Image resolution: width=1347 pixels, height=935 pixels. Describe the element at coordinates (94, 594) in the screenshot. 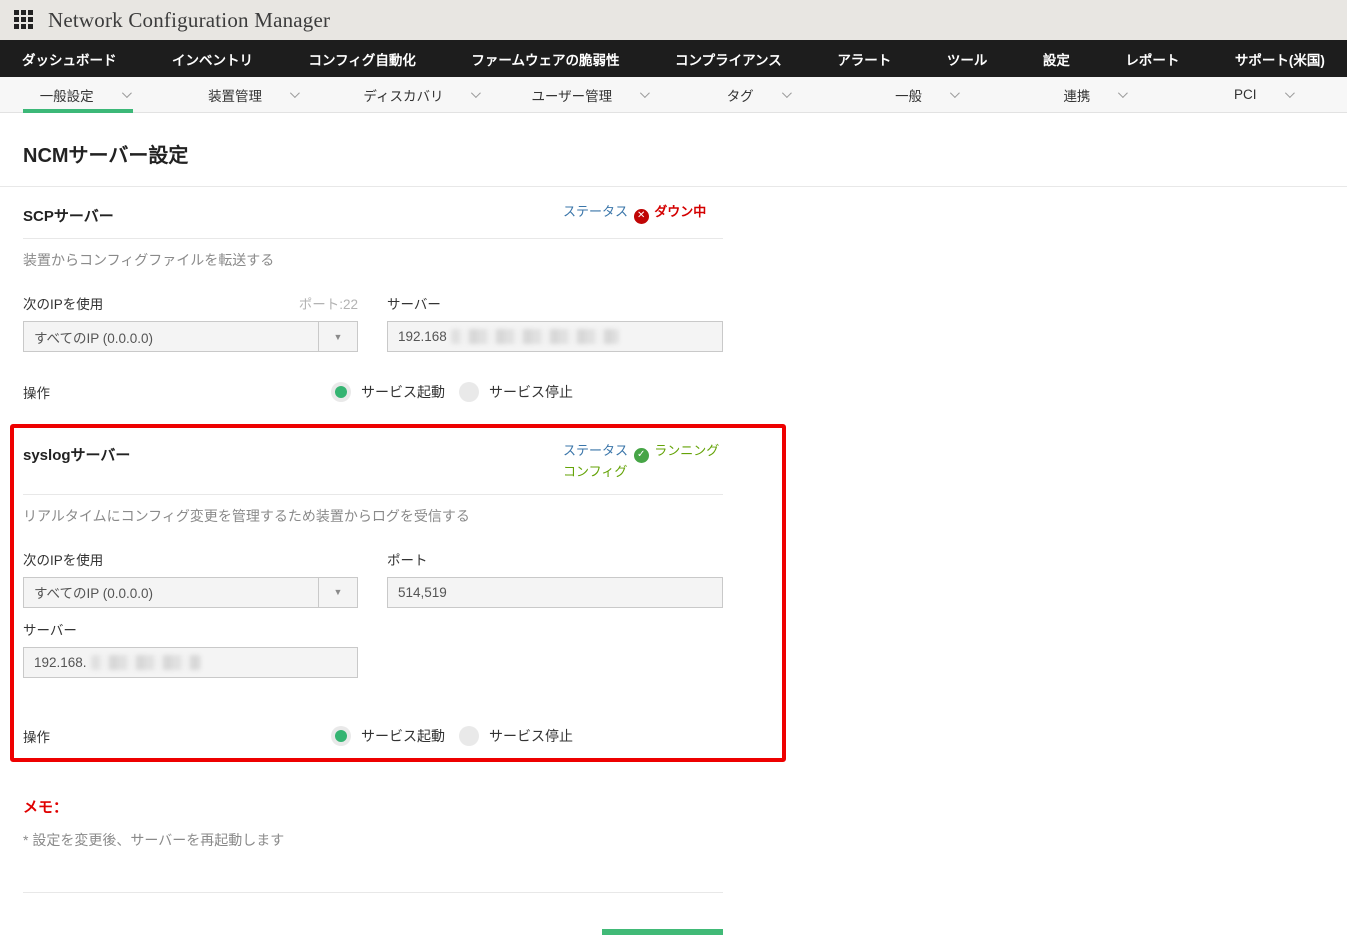

I see `syslog-ip-selected-value: すべてのIP (0.0.0.0)` at that location.